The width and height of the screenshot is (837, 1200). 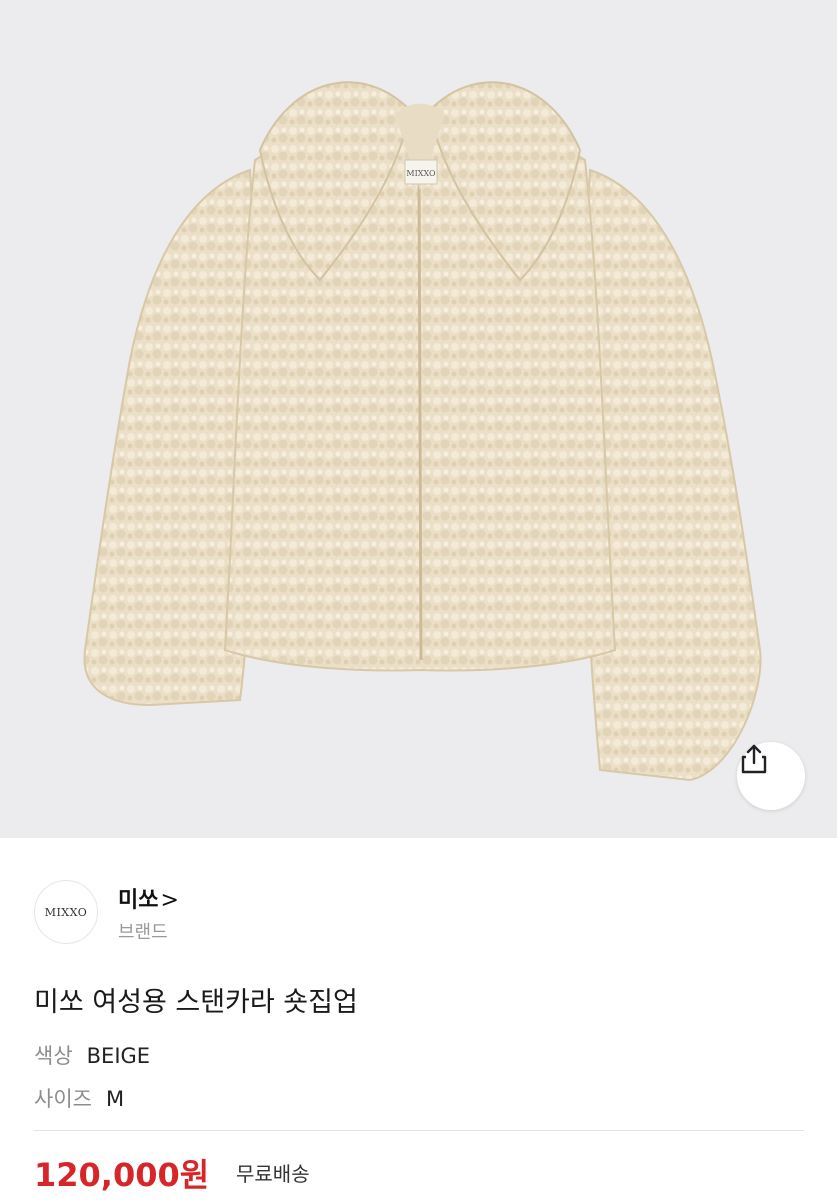 What do you see at coordinates (421, 173) in the screenshot?
I see `garment-label-text: MIXXO` at bounding box center [421, 173].